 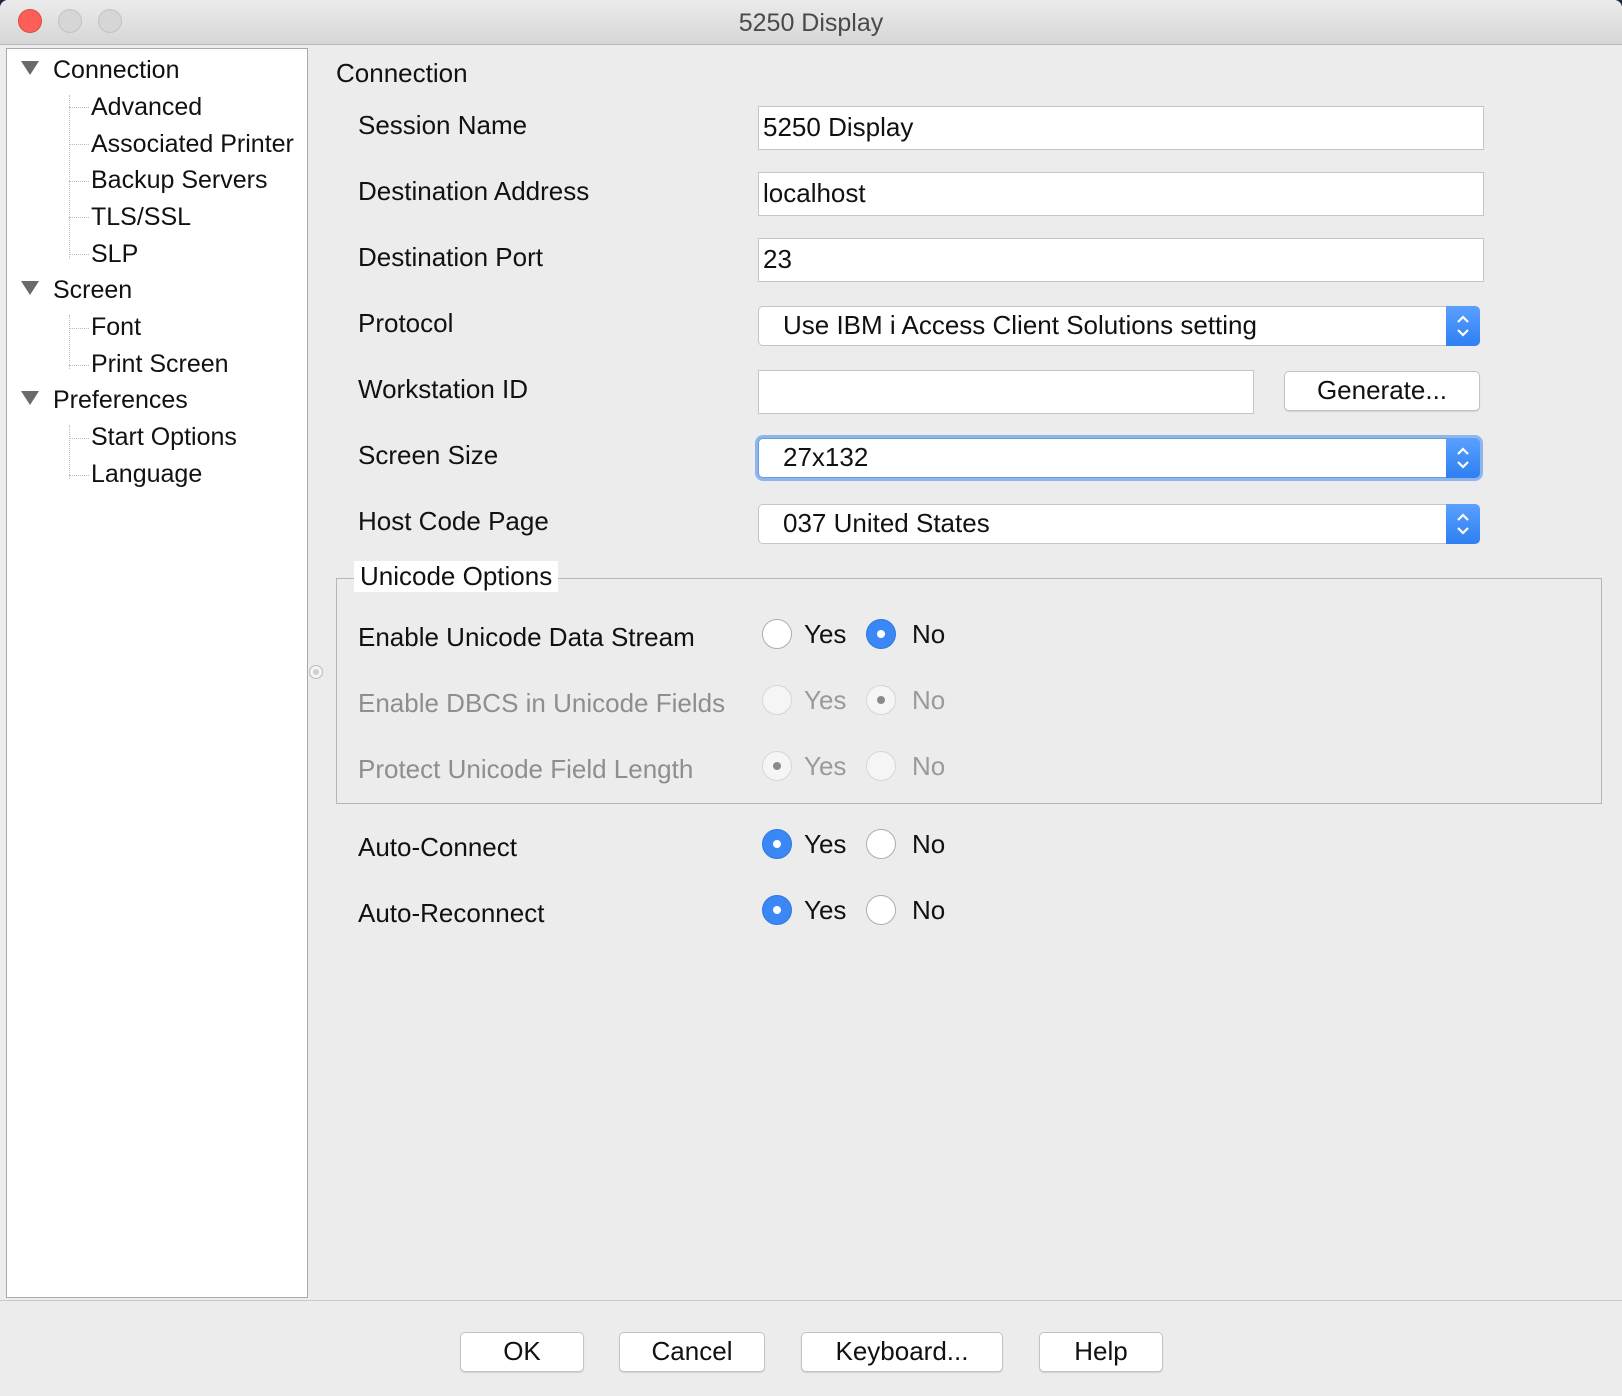 I want to click on session-name-label: Session Name, so click(x=443, y=125).